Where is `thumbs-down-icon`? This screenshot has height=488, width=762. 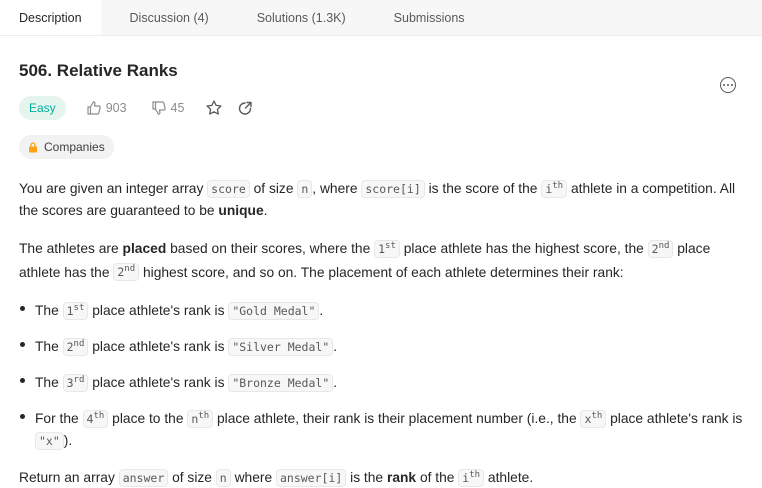 thumbs-down-icon is located at coordinates (158, 108).